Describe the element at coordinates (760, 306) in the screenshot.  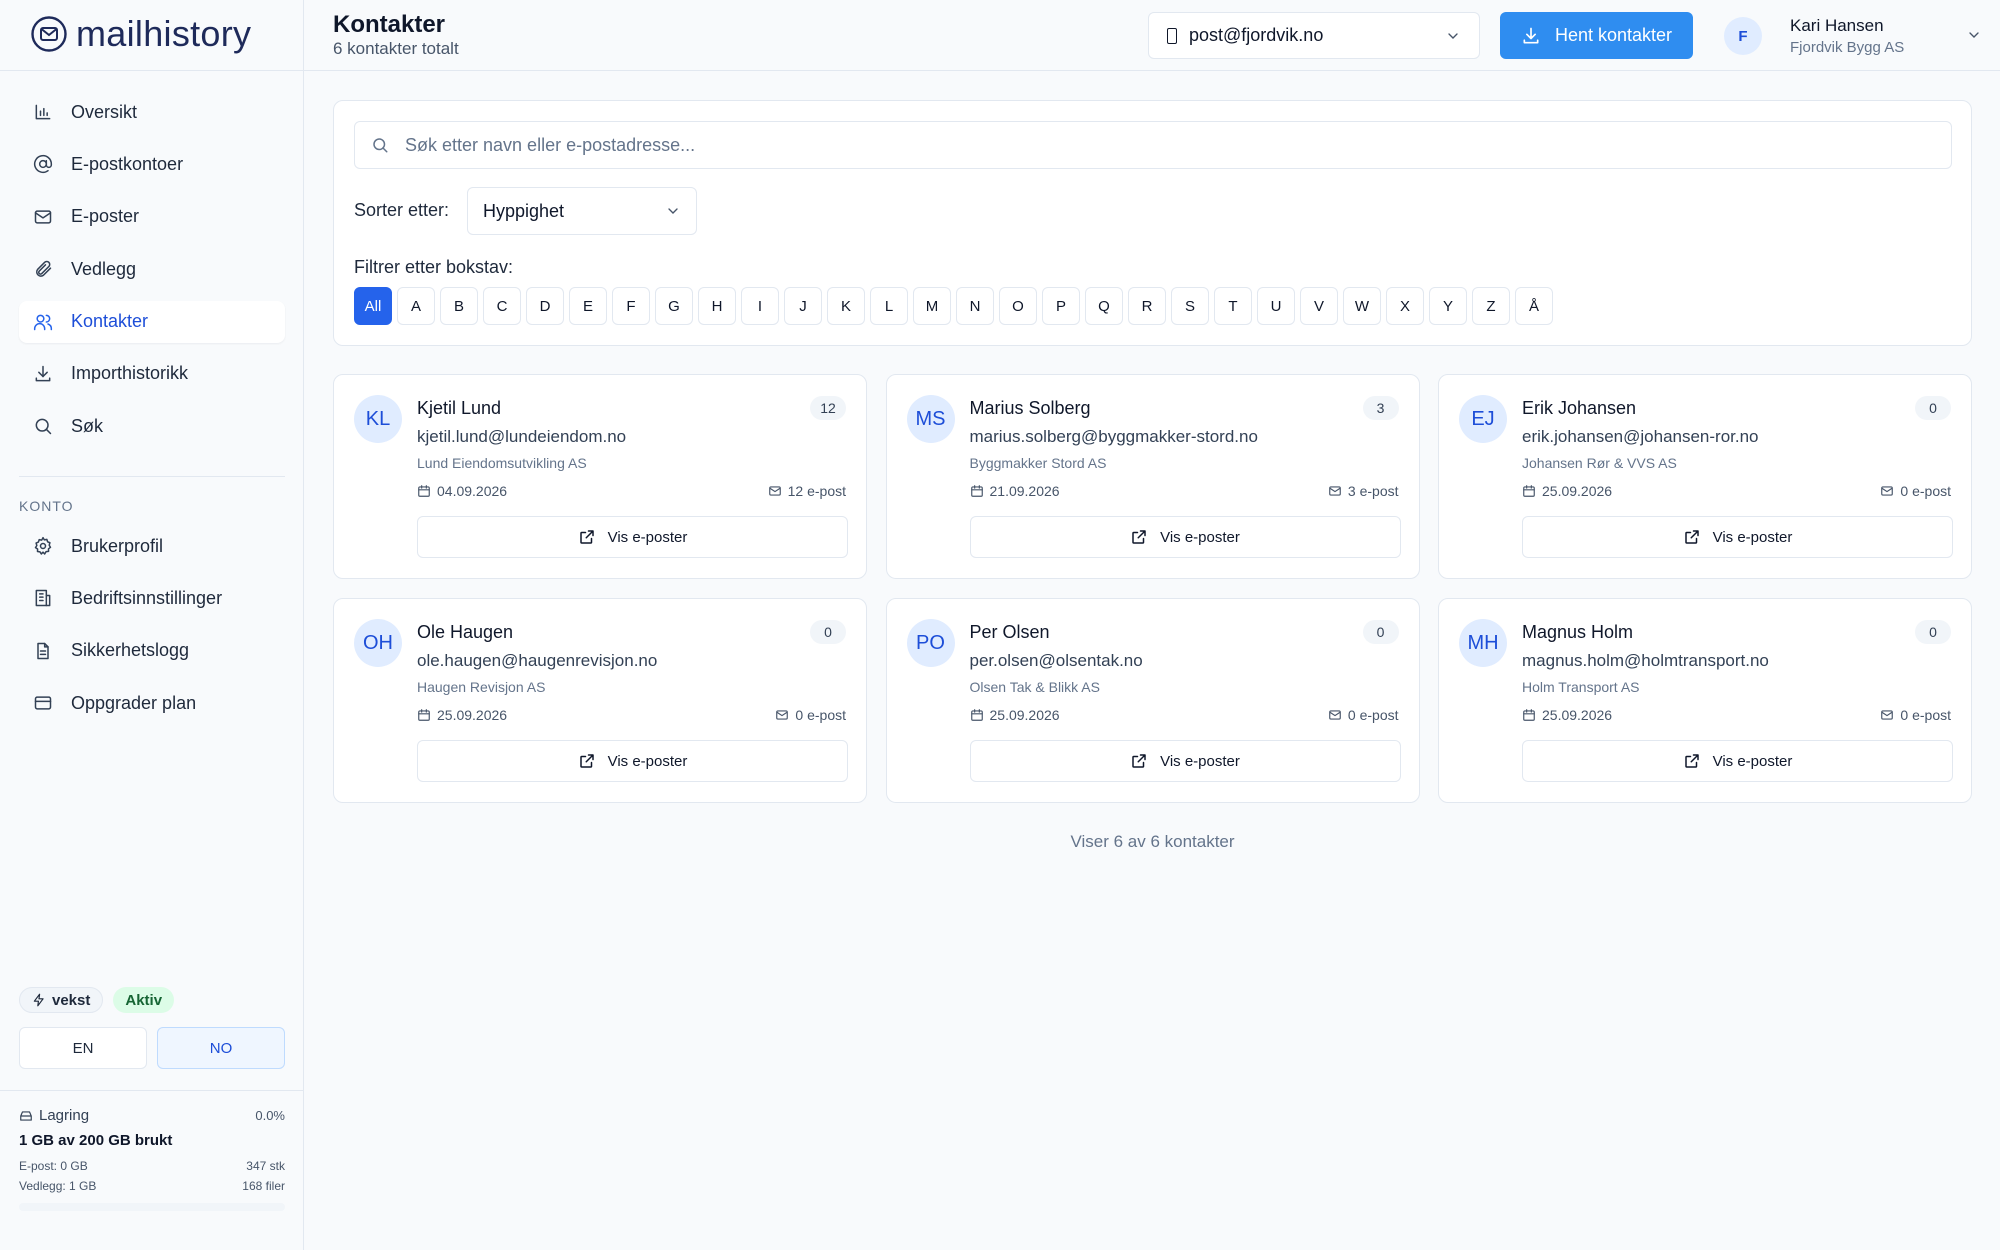
I see `letter-button-i: I` at that location.